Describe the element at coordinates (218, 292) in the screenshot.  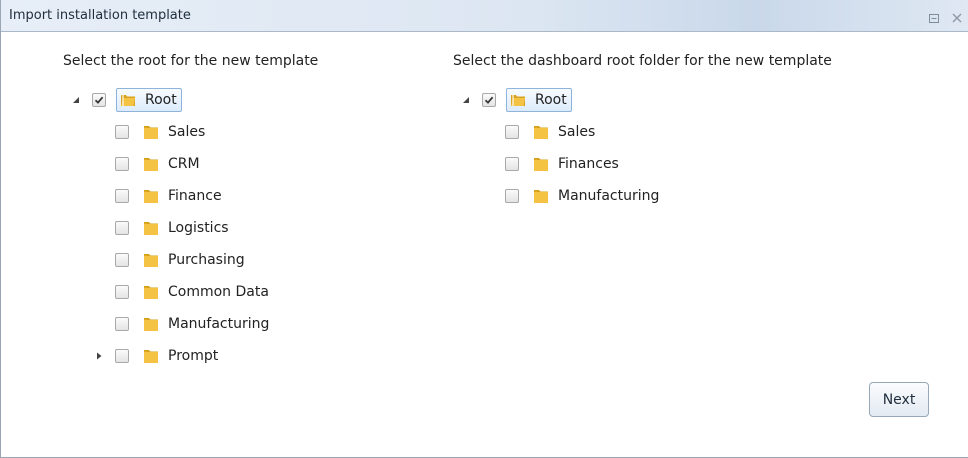
I see `tree-item-label: Common Data` at that location.